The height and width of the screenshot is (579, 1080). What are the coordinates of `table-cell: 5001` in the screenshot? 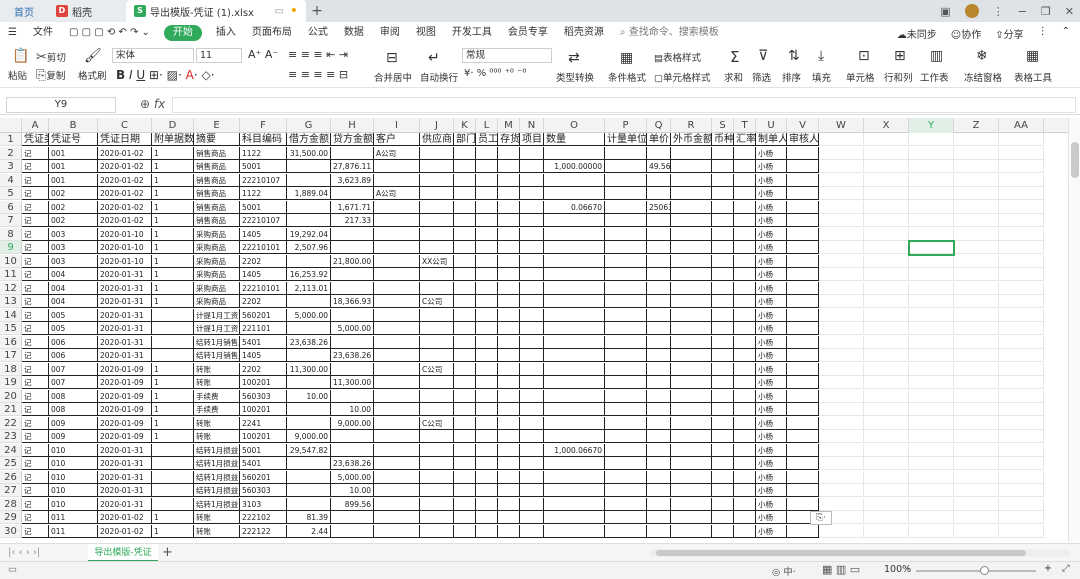 It's located at (263, 450).